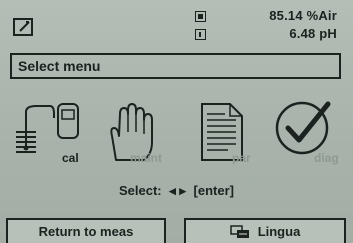  I want to click on enter-hint: [enter], so click(213, 190).